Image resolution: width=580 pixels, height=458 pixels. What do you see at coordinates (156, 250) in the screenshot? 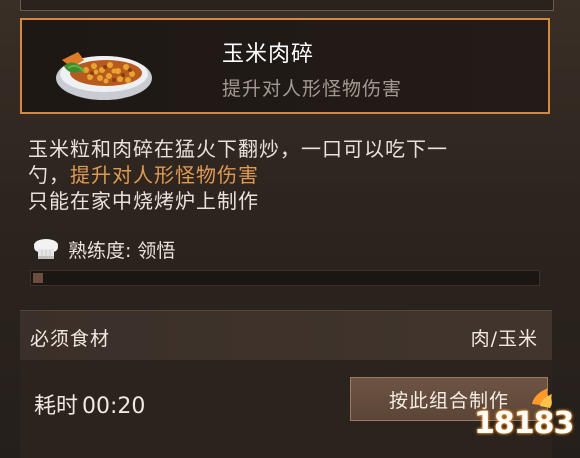
I see `proficiency-value: 领悟` at bounding box center [156, 250].